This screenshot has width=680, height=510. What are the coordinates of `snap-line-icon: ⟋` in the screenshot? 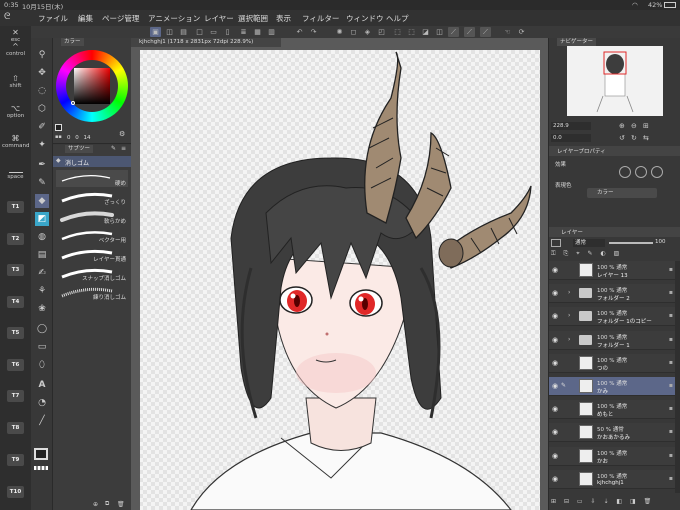 It's located at (469, 32).